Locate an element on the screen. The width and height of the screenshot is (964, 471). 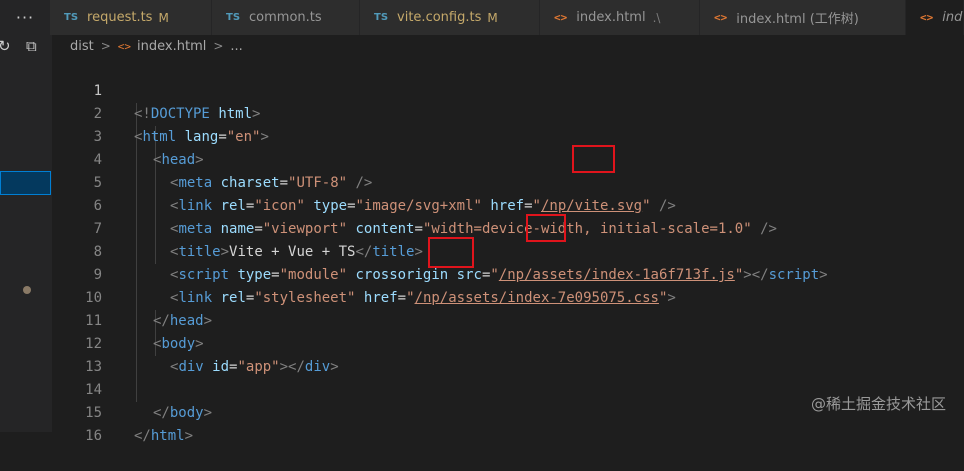
tab-index-html: <> index.html .\ is located at coordinates (620, 17).